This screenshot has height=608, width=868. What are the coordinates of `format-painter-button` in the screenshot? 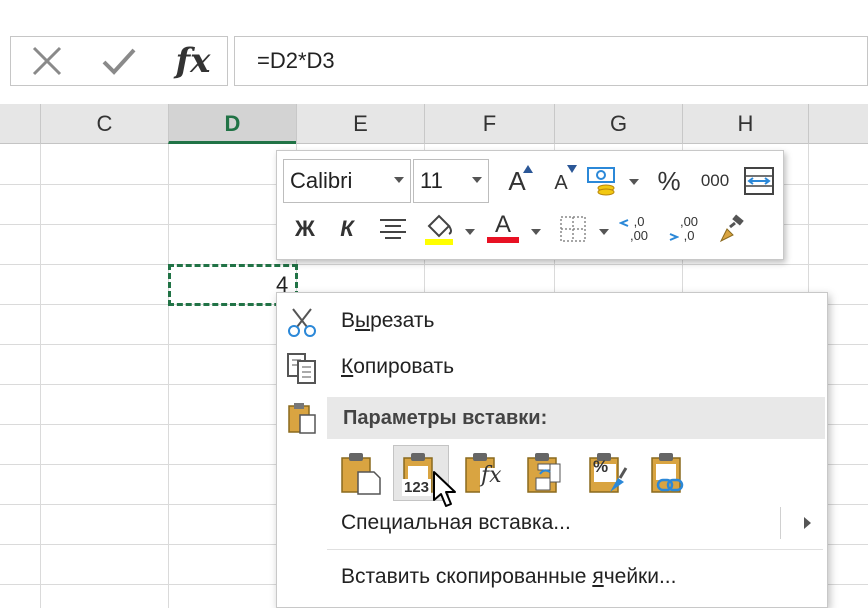 It's located at (733, 229).